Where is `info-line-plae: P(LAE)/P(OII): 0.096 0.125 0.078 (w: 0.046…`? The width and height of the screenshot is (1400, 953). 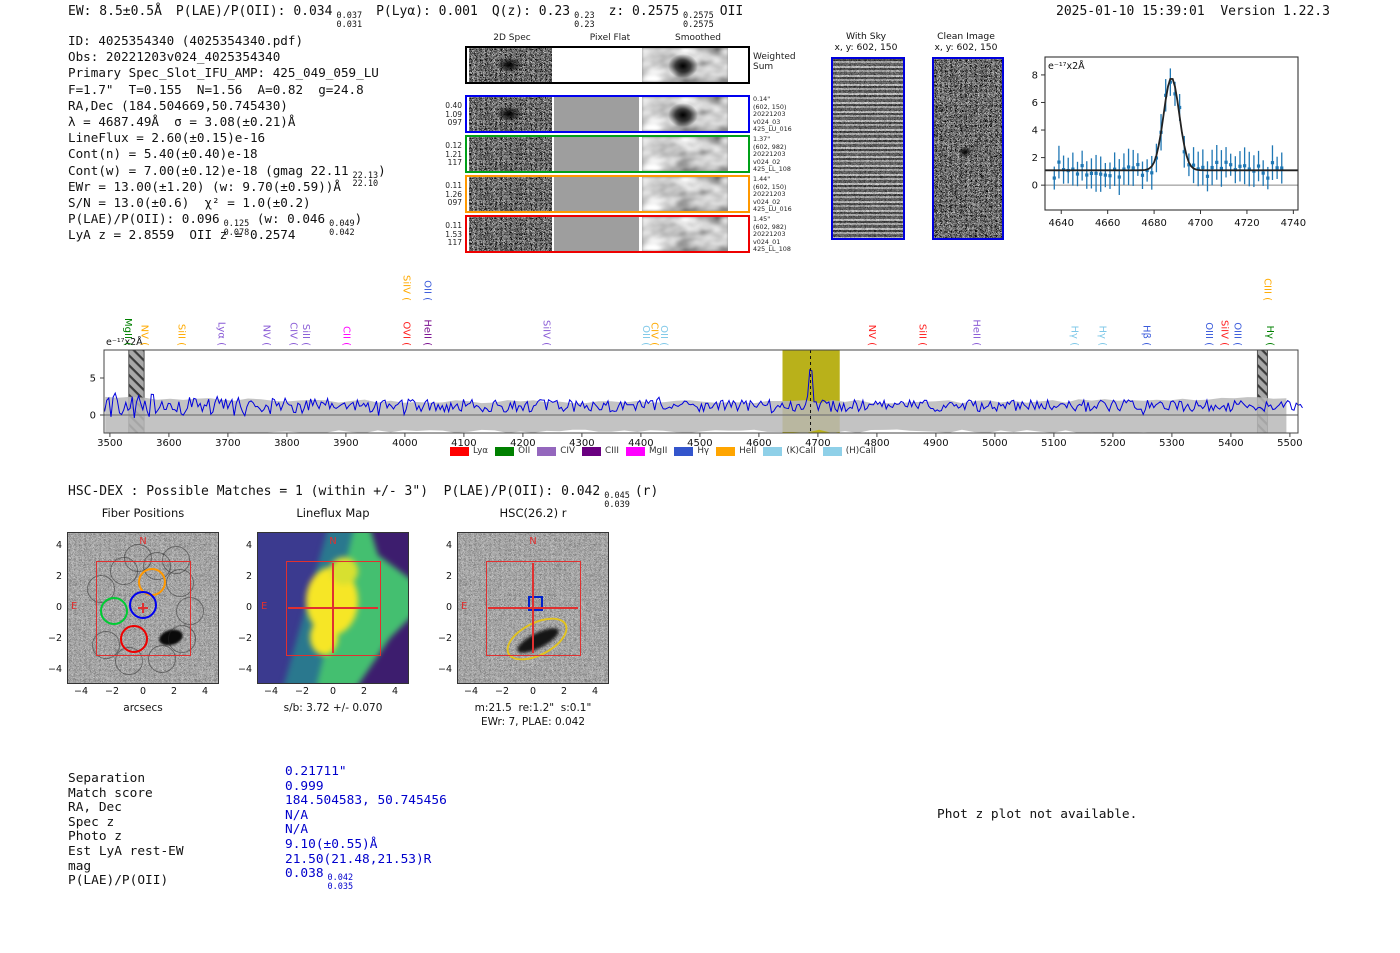 info-line-plae: P(LAE)/P(OII): 0.096 0.125 0.078 (w: 0.046… is located at coordinates (215, 224).